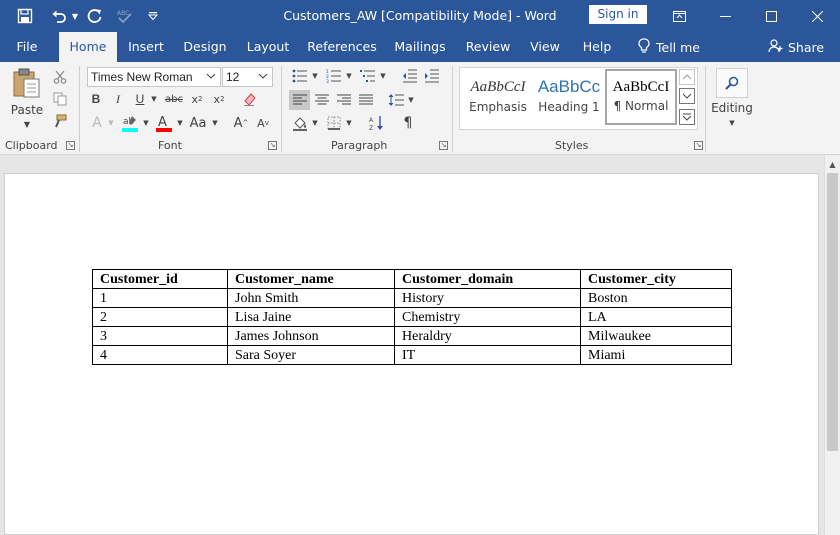 This screenshot has height=535, width=840. I want to click on table-cell: John Smith, so click(311, 298).